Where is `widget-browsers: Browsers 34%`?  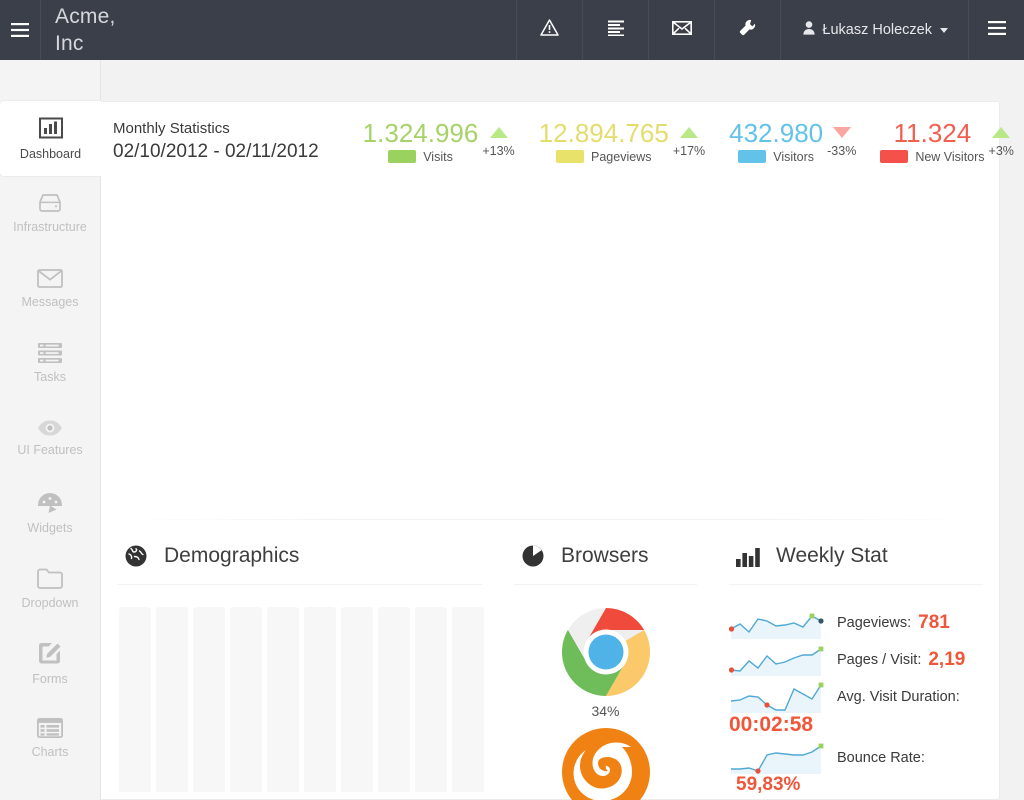
widget-browsers: Browsers 34% is located at coordinates (605, 671).